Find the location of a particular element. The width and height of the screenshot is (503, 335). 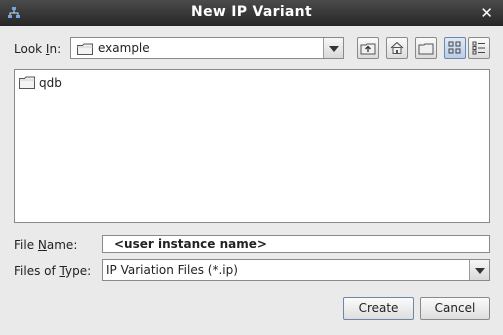

list-view-button is located at coordinates (455, 48).